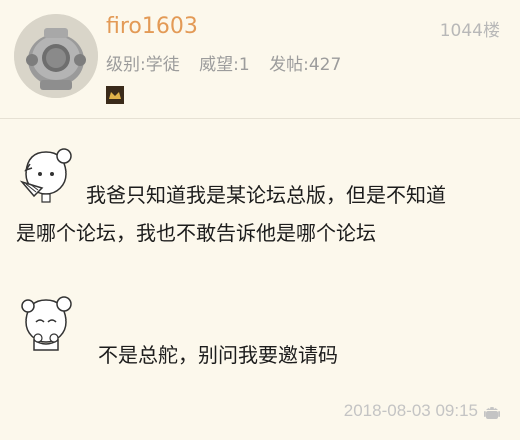 This screenshot has width=520, height=440. What do you see at coordinates (49, 175) in the screenshot?
I see `sticker-girl-fan` at bounding box center [49, 175].